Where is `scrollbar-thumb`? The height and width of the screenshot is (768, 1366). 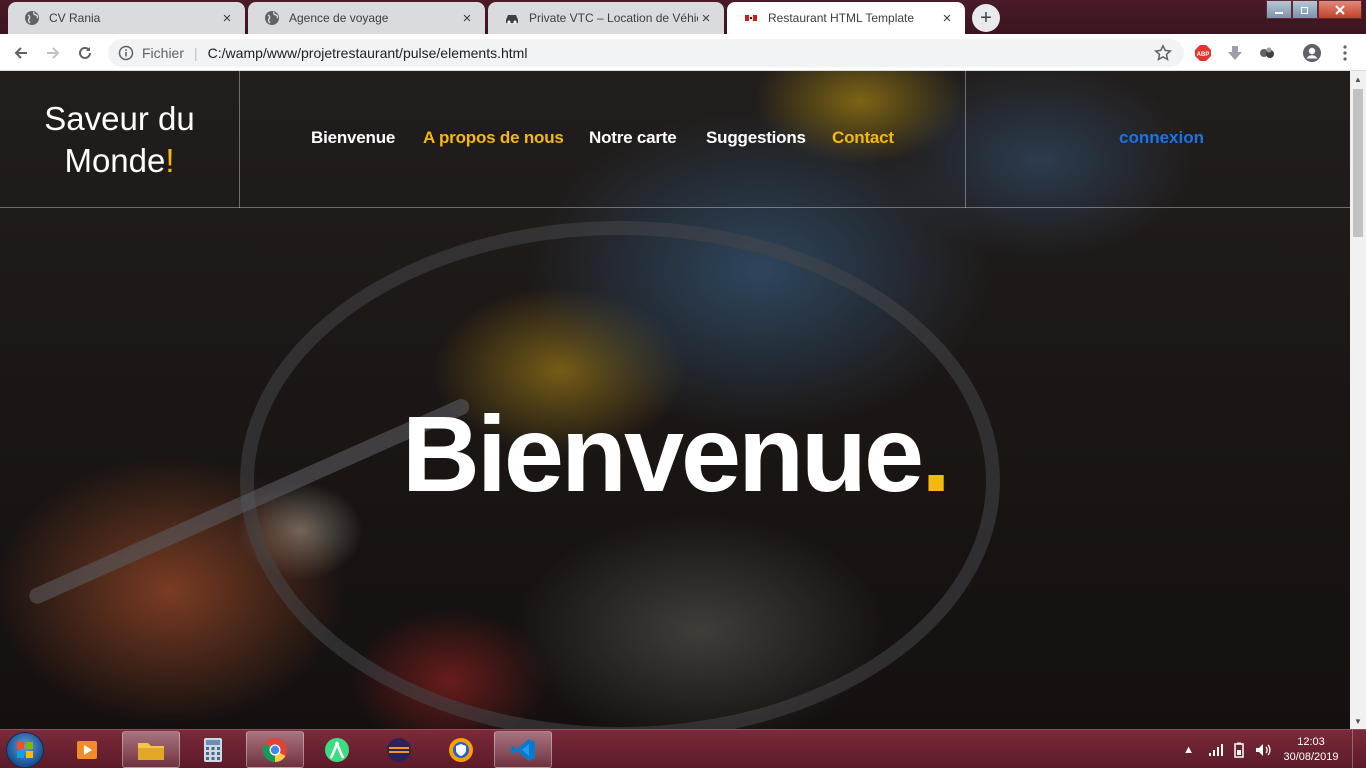 scrollbar-thumb is located at coordinates (1358, 163).